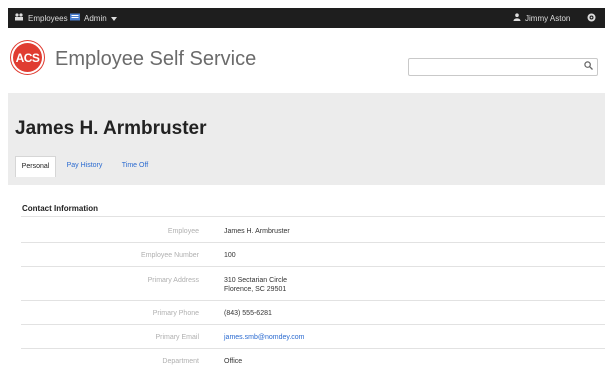 This screenshot has width=605, height=369. Describe the element at coordinates (255, 289) in the screenshot. I see `field-value-line2: Florence, SC 29501` at that location.